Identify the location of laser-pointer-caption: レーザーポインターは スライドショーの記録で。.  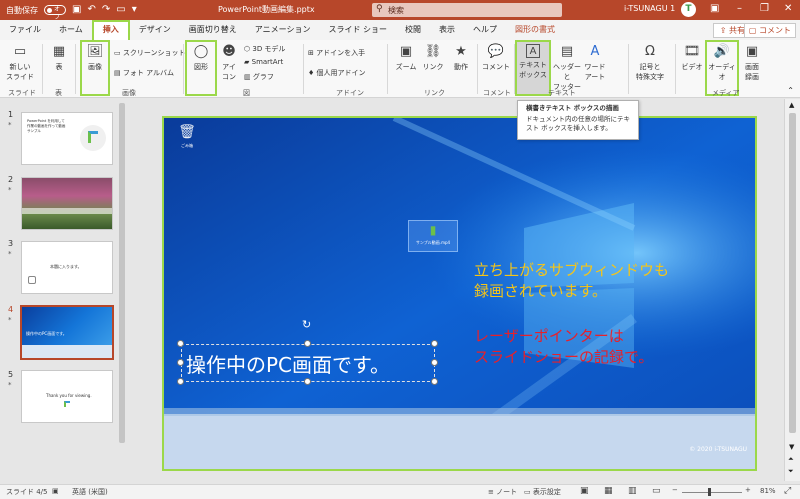
(563, 347).